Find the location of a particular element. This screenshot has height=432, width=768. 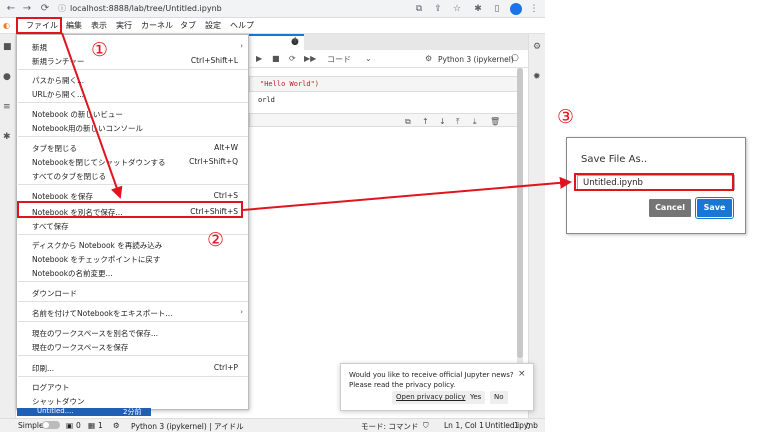

step-2-marker: ② is located at coordinates (216, 240).